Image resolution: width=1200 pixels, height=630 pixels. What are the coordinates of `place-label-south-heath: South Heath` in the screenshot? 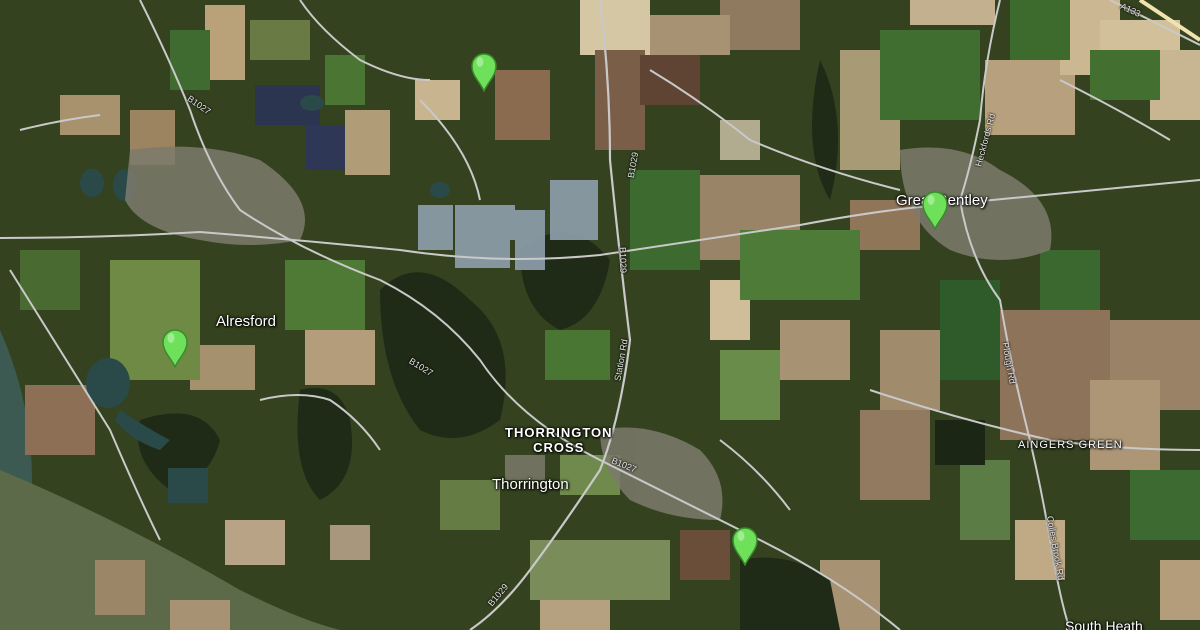 It's located at (1104, 624).